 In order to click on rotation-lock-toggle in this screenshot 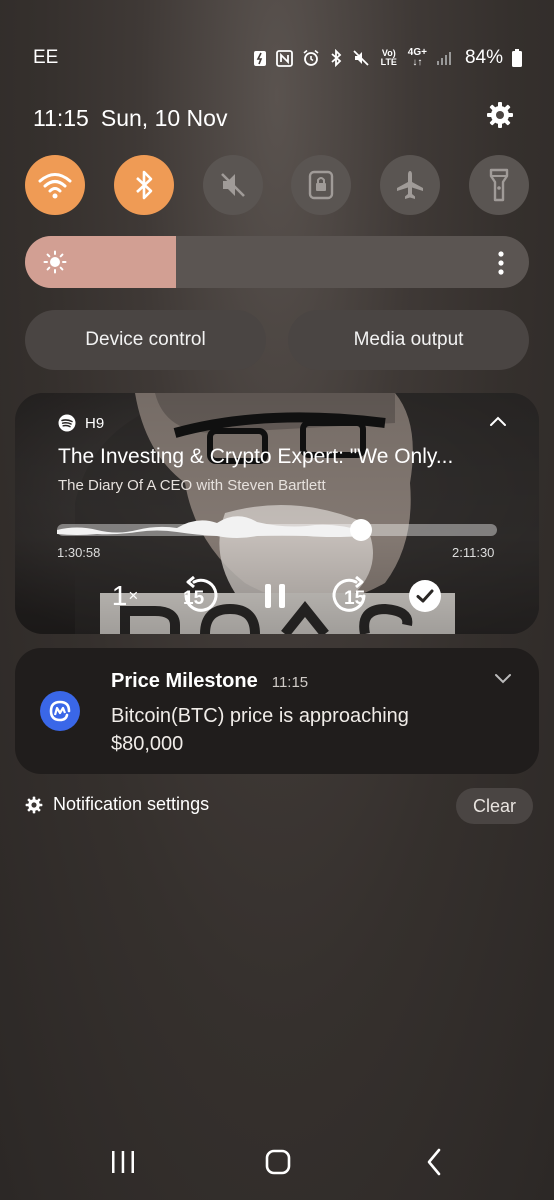, I will do `click(321, 185)`.